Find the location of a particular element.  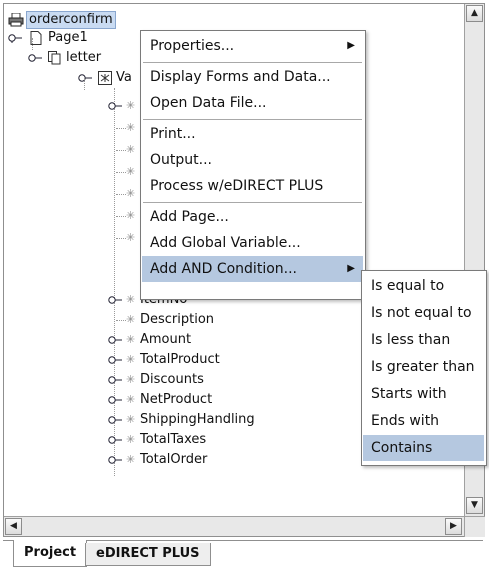

printer-icon is located at coordinates (16, 20).